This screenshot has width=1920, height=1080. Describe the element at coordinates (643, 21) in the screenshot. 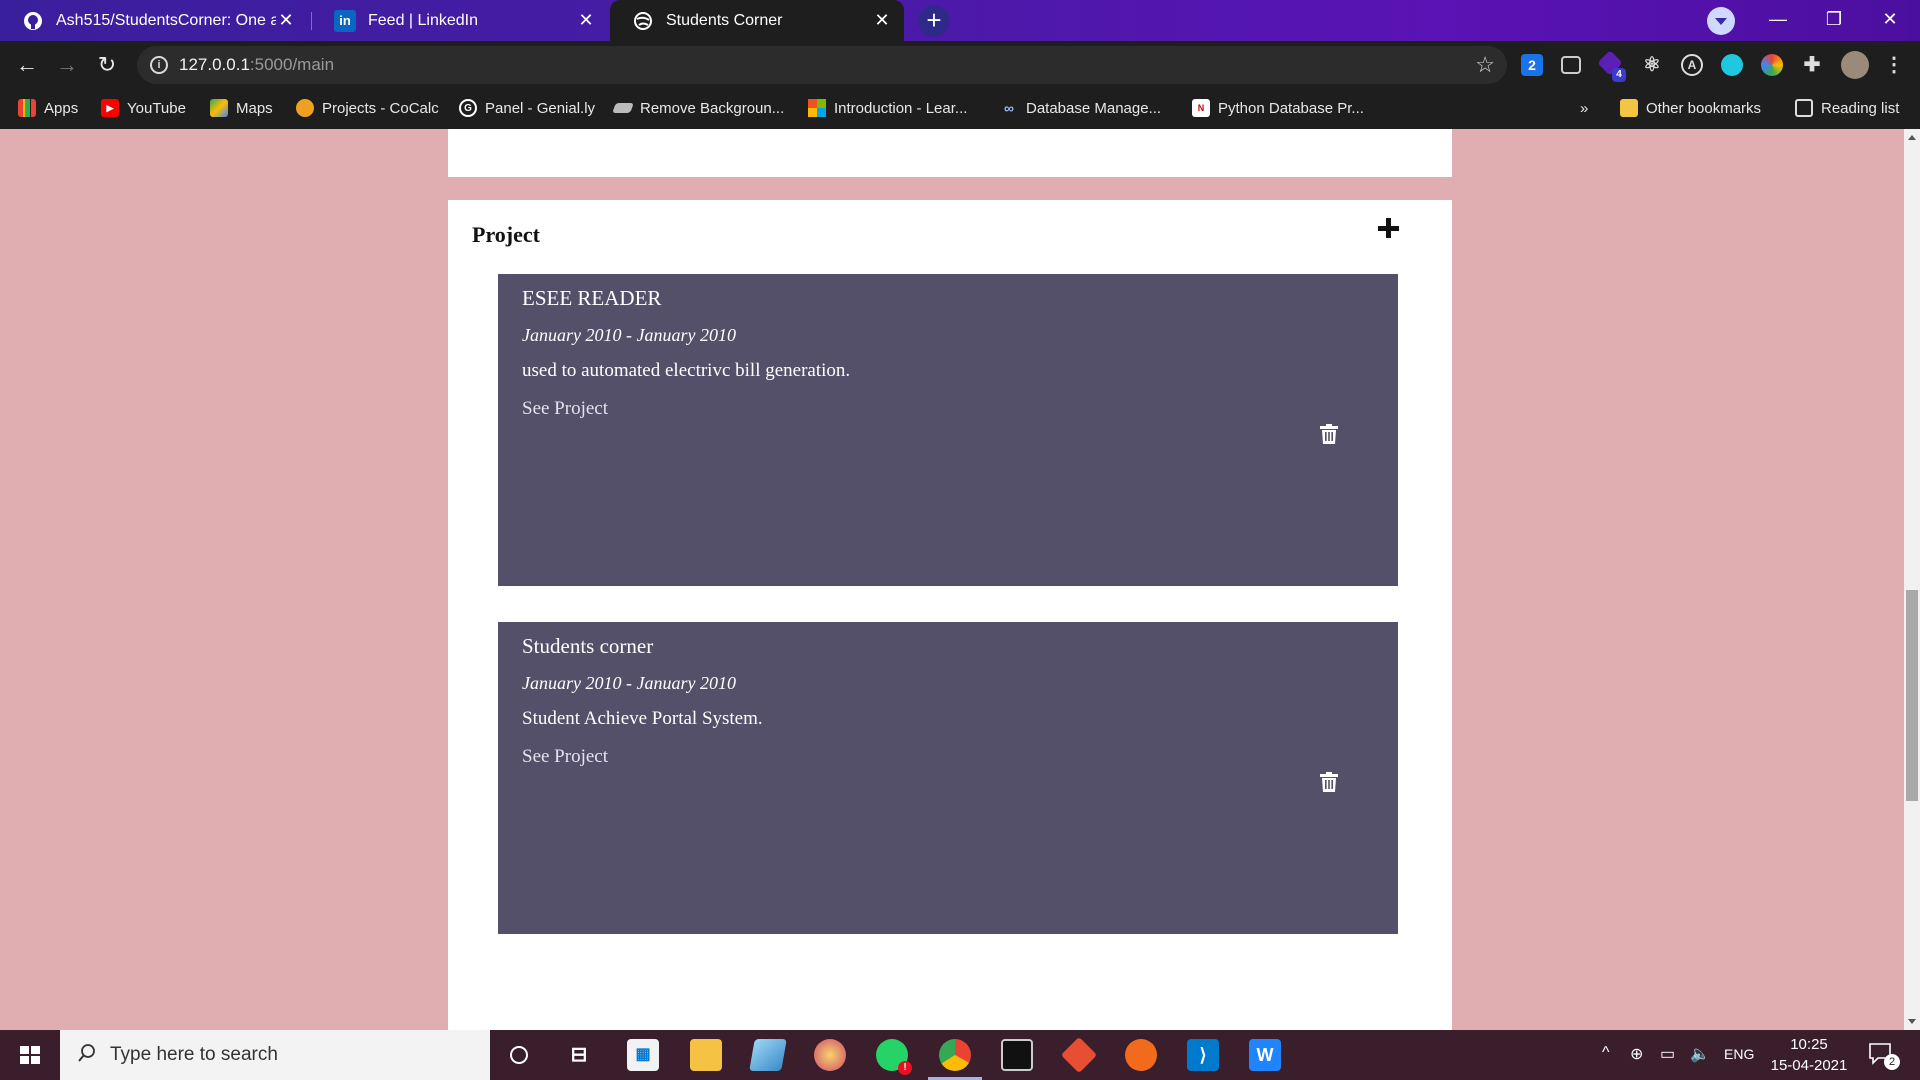

I see `globe-icon` at that location.